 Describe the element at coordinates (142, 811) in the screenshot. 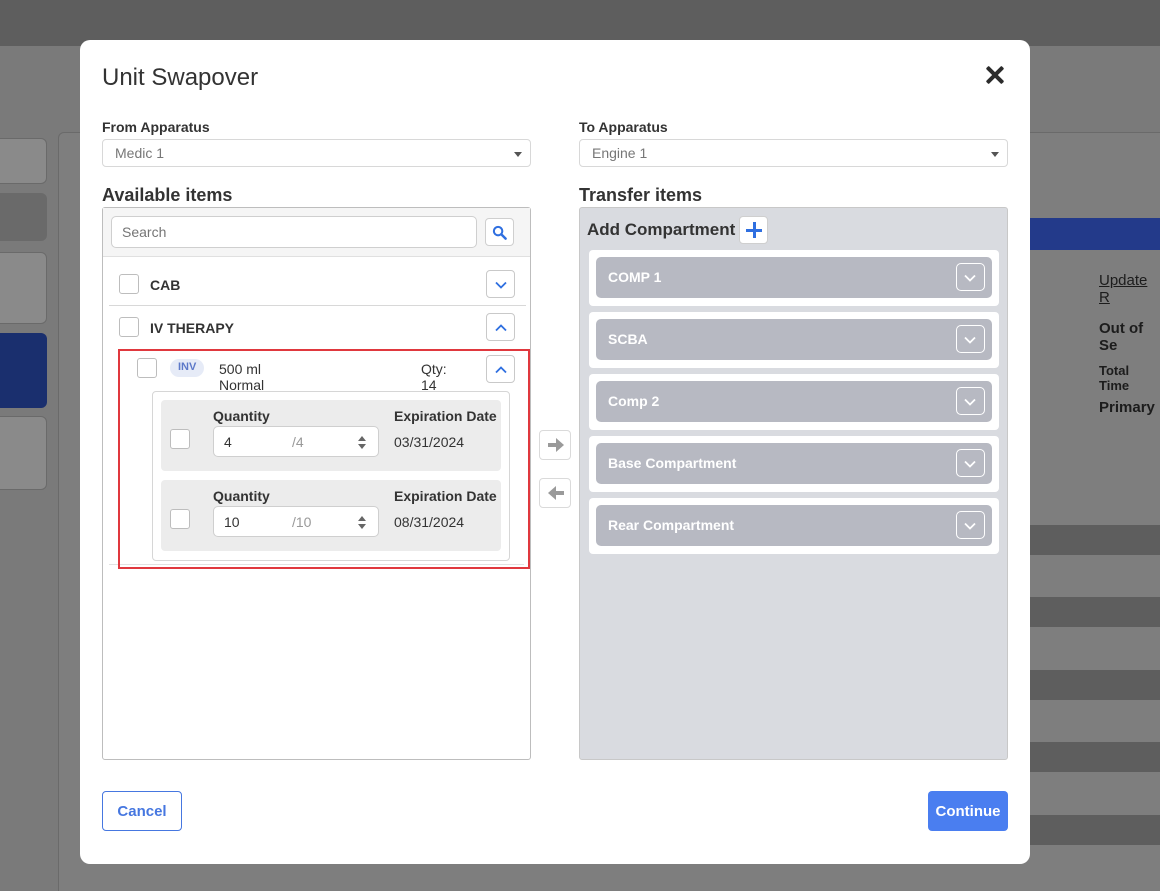

I see `cancel-button: Cancel` at that location.